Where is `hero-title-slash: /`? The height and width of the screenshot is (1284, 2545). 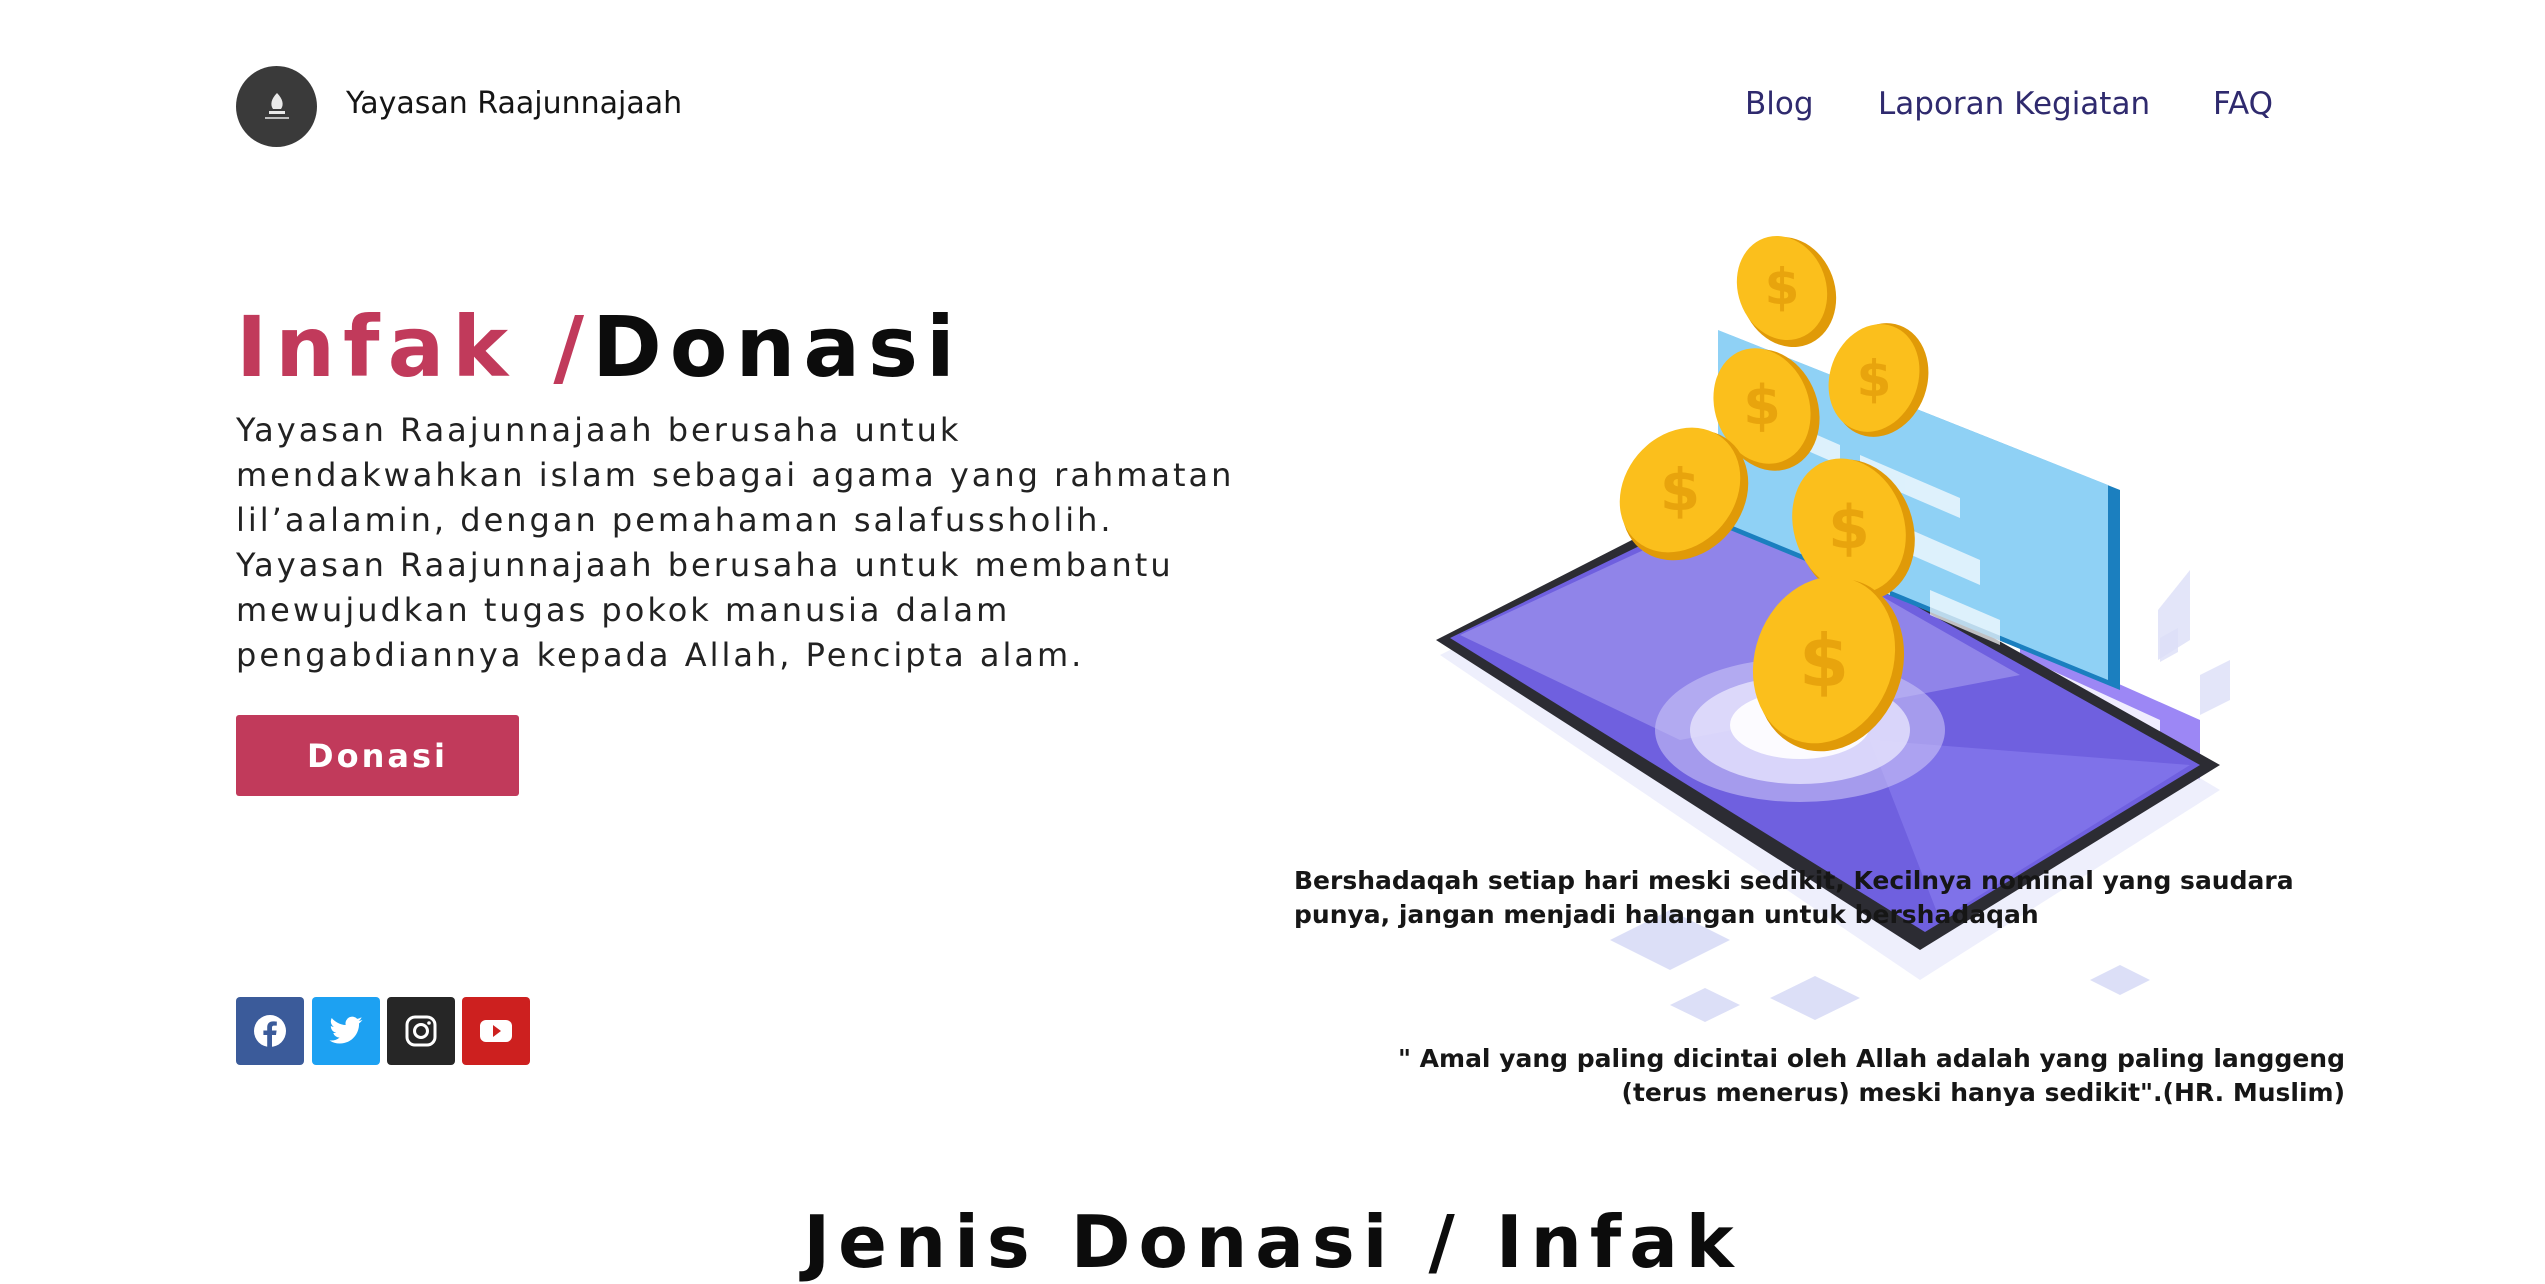 hero-title-slash: / is located at coordinates (573, 347).